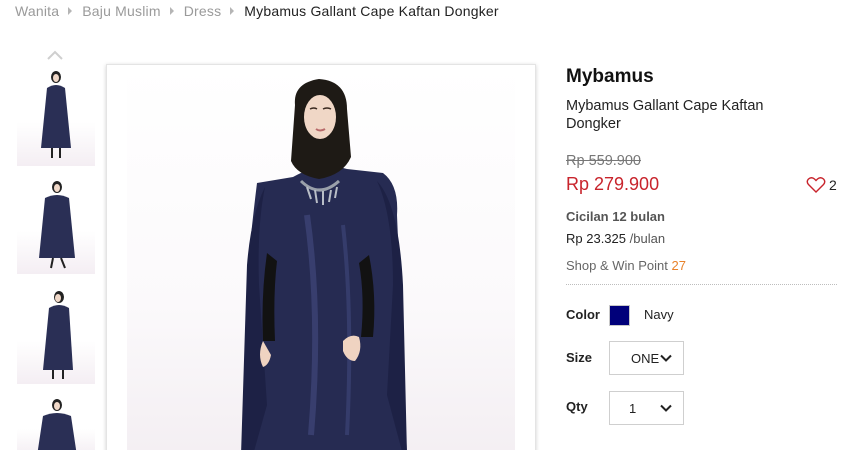 The width and height of the screenshot is (857, 450). Describe the element at coordinates (619, 315) in the screenshot. I see `color-swatch-navy` at that location.